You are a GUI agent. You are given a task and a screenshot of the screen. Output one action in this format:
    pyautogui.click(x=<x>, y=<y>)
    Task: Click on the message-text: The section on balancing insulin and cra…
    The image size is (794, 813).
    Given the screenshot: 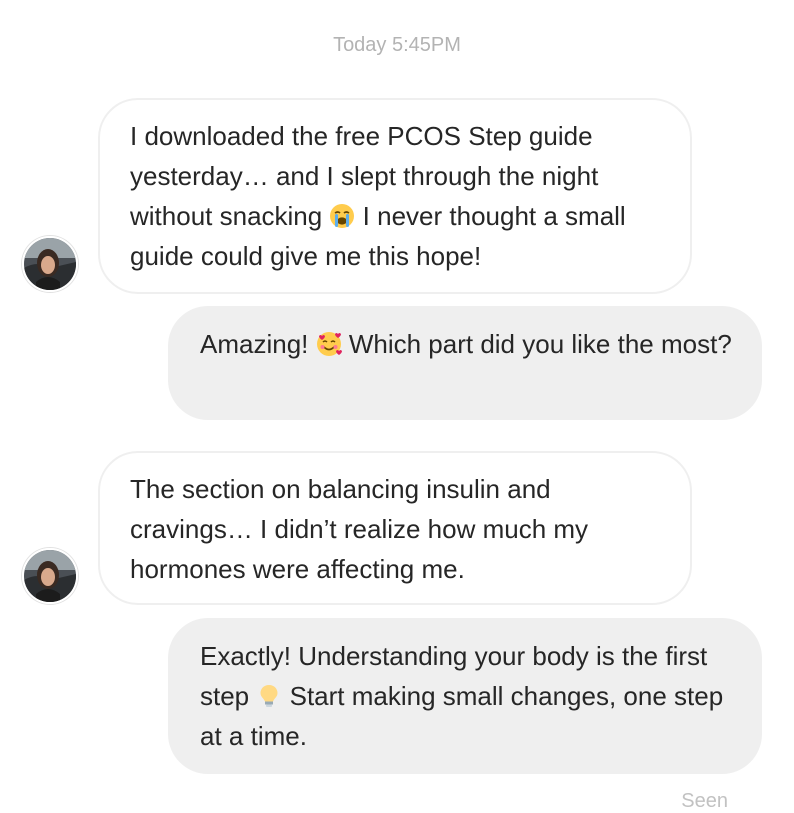 What is the action you would take?
    pyautogui.click(x=359, y=529)
    